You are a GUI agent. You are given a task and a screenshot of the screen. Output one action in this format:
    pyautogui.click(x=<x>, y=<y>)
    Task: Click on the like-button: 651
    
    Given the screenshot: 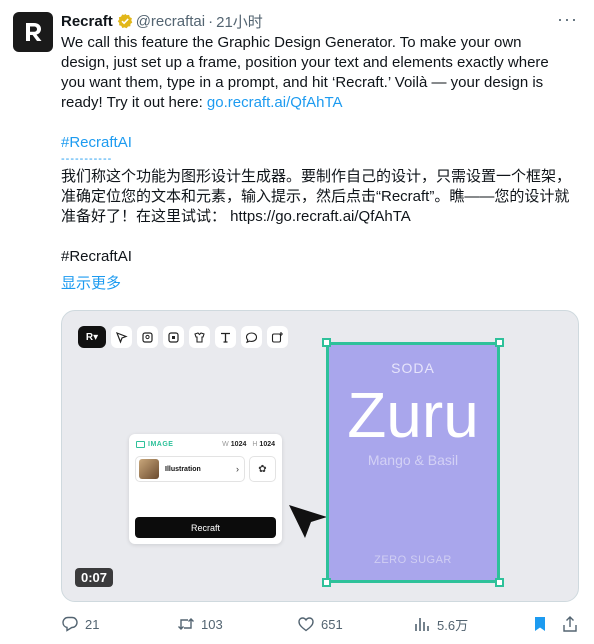 What is the action you would take?
    pyautogui.click(x=320, y=624)
    